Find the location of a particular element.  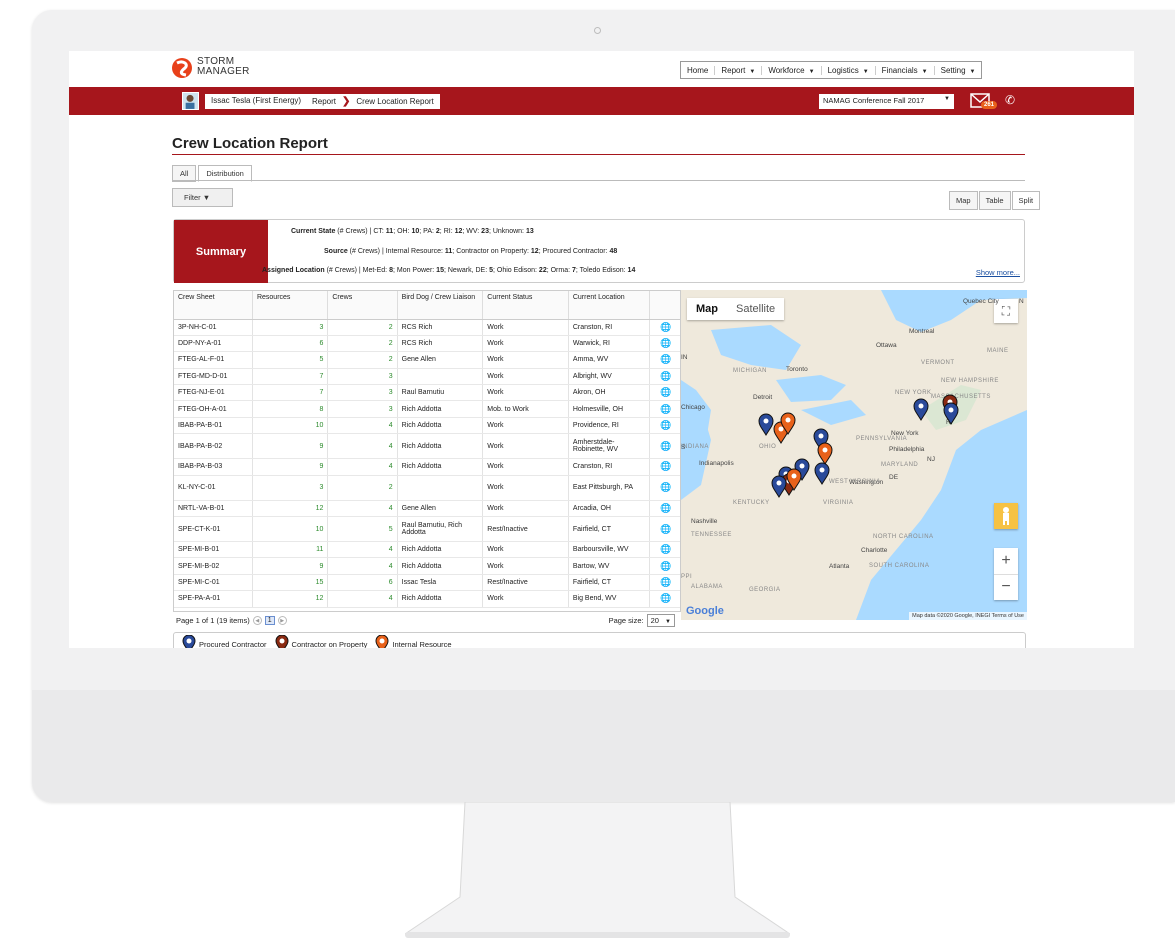

phone-icon: ✆ is located at coordinates (1010, 100).